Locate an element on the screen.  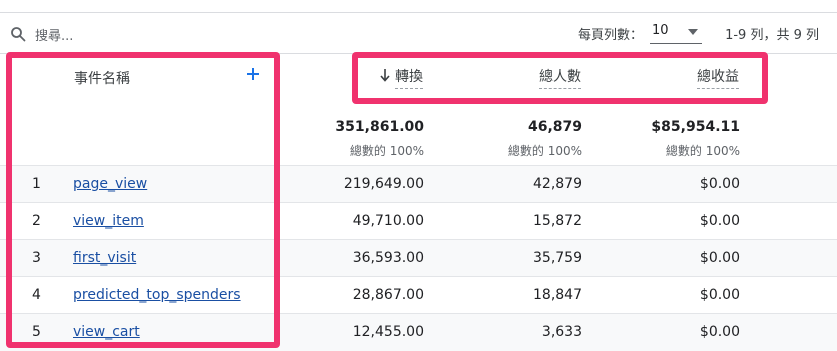
column-header-total-users: 總人數 is located at coordinates (560, 77).